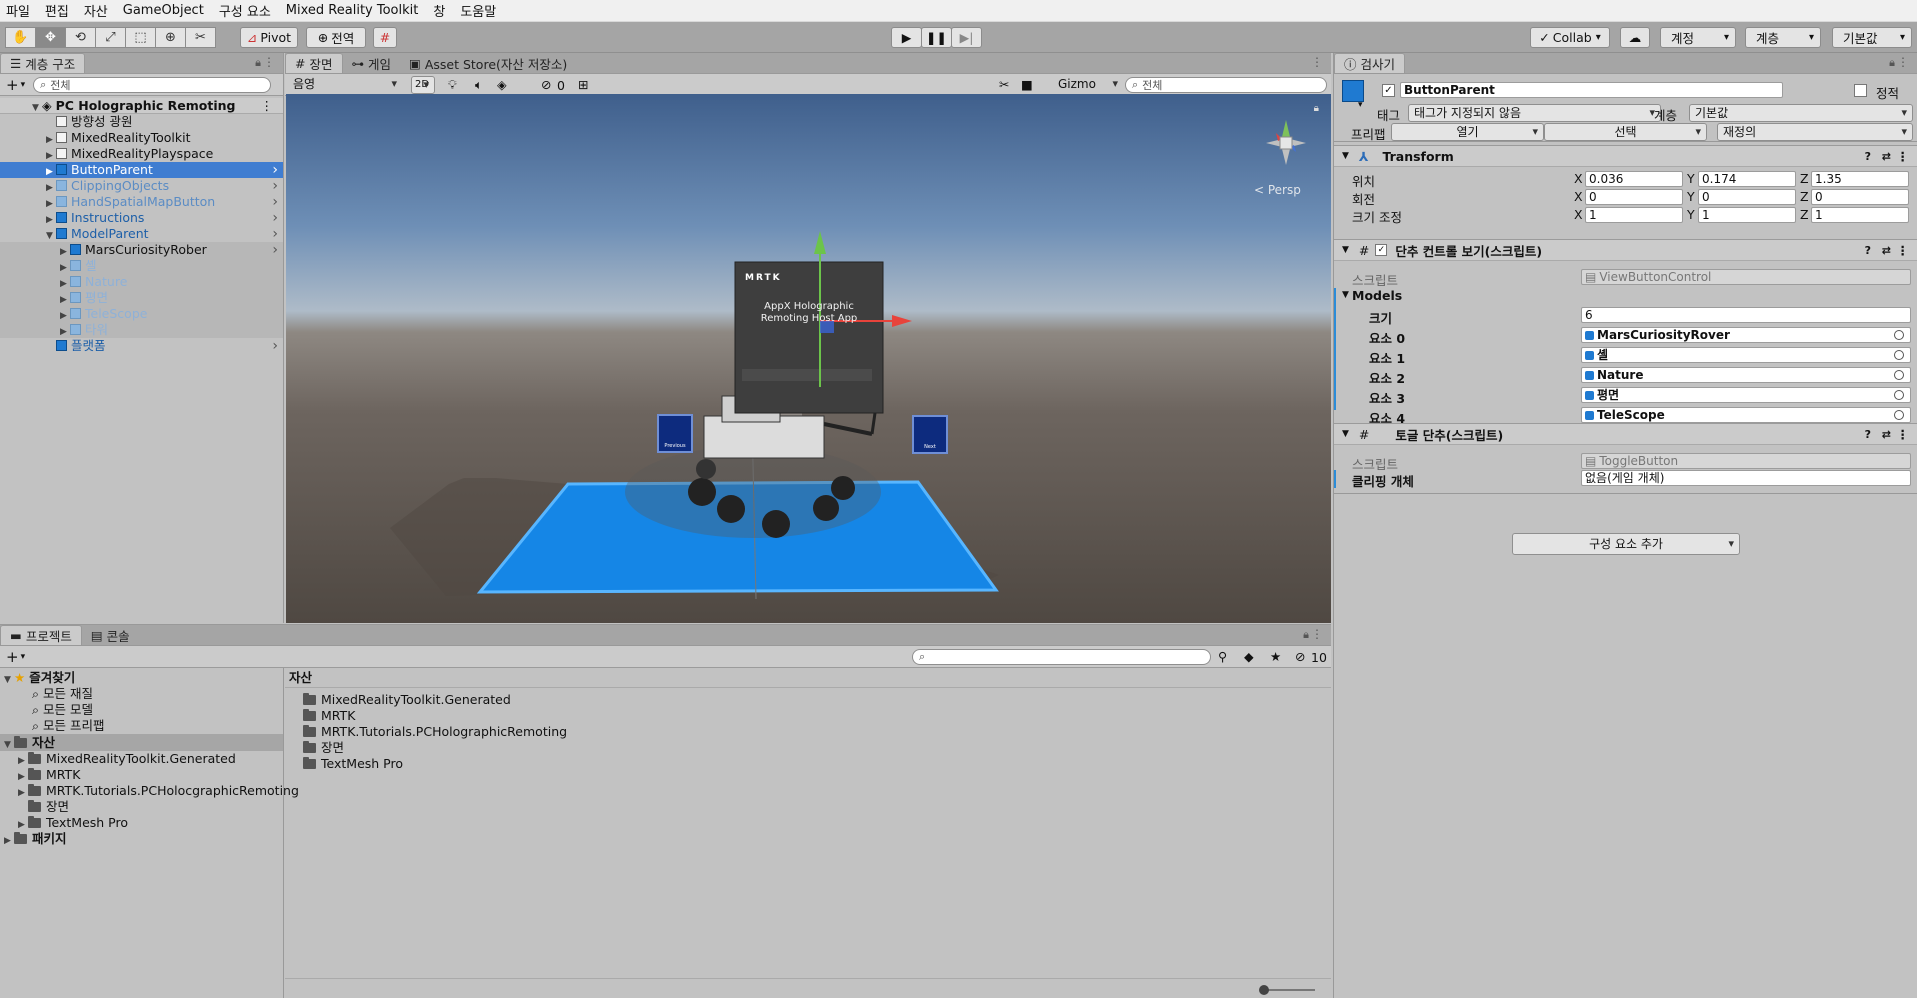 The image size is (1917, 998). What do you see at coordinates (141, 202) in the screenshot?
I see `hierarchy-item: ▶ HandSpatialMapButton ›` at bounding box center [141, 202].